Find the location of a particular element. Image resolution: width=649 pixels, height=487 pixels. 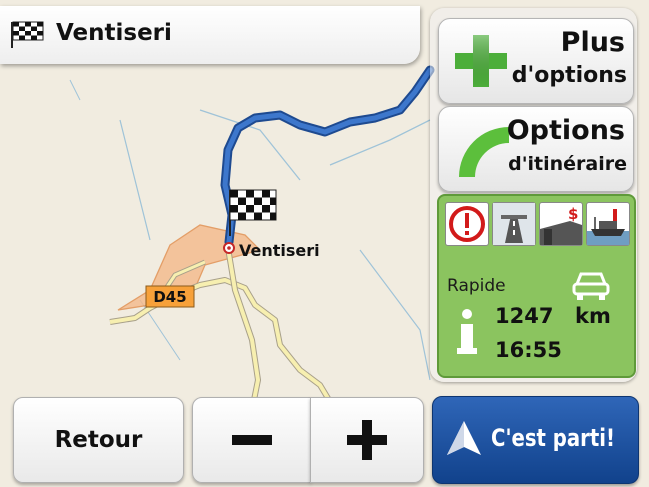

ferry-icon is located at coordinates (608, 224).